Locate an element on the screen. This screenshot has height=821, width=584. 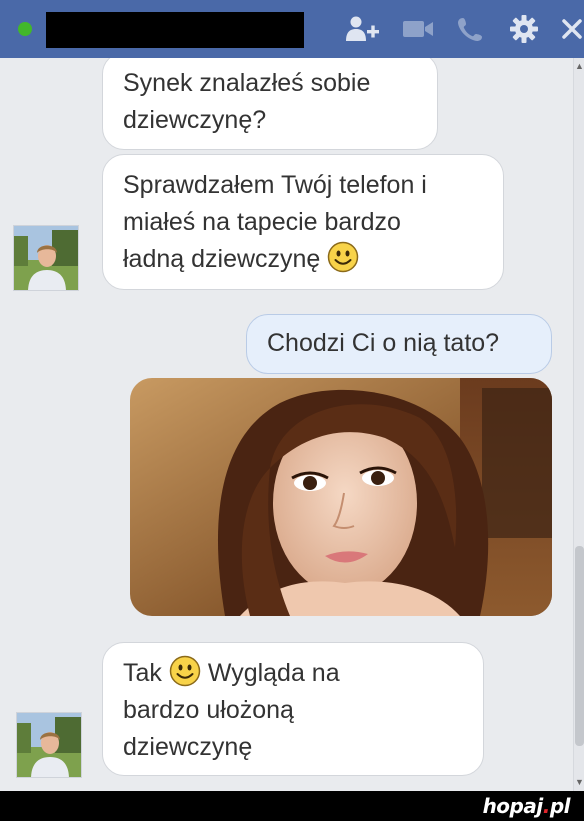
message-bubble-incoming: Tak Wygląda na bardzo ułożoną dziewczynę is located at coordinates (293, 709).